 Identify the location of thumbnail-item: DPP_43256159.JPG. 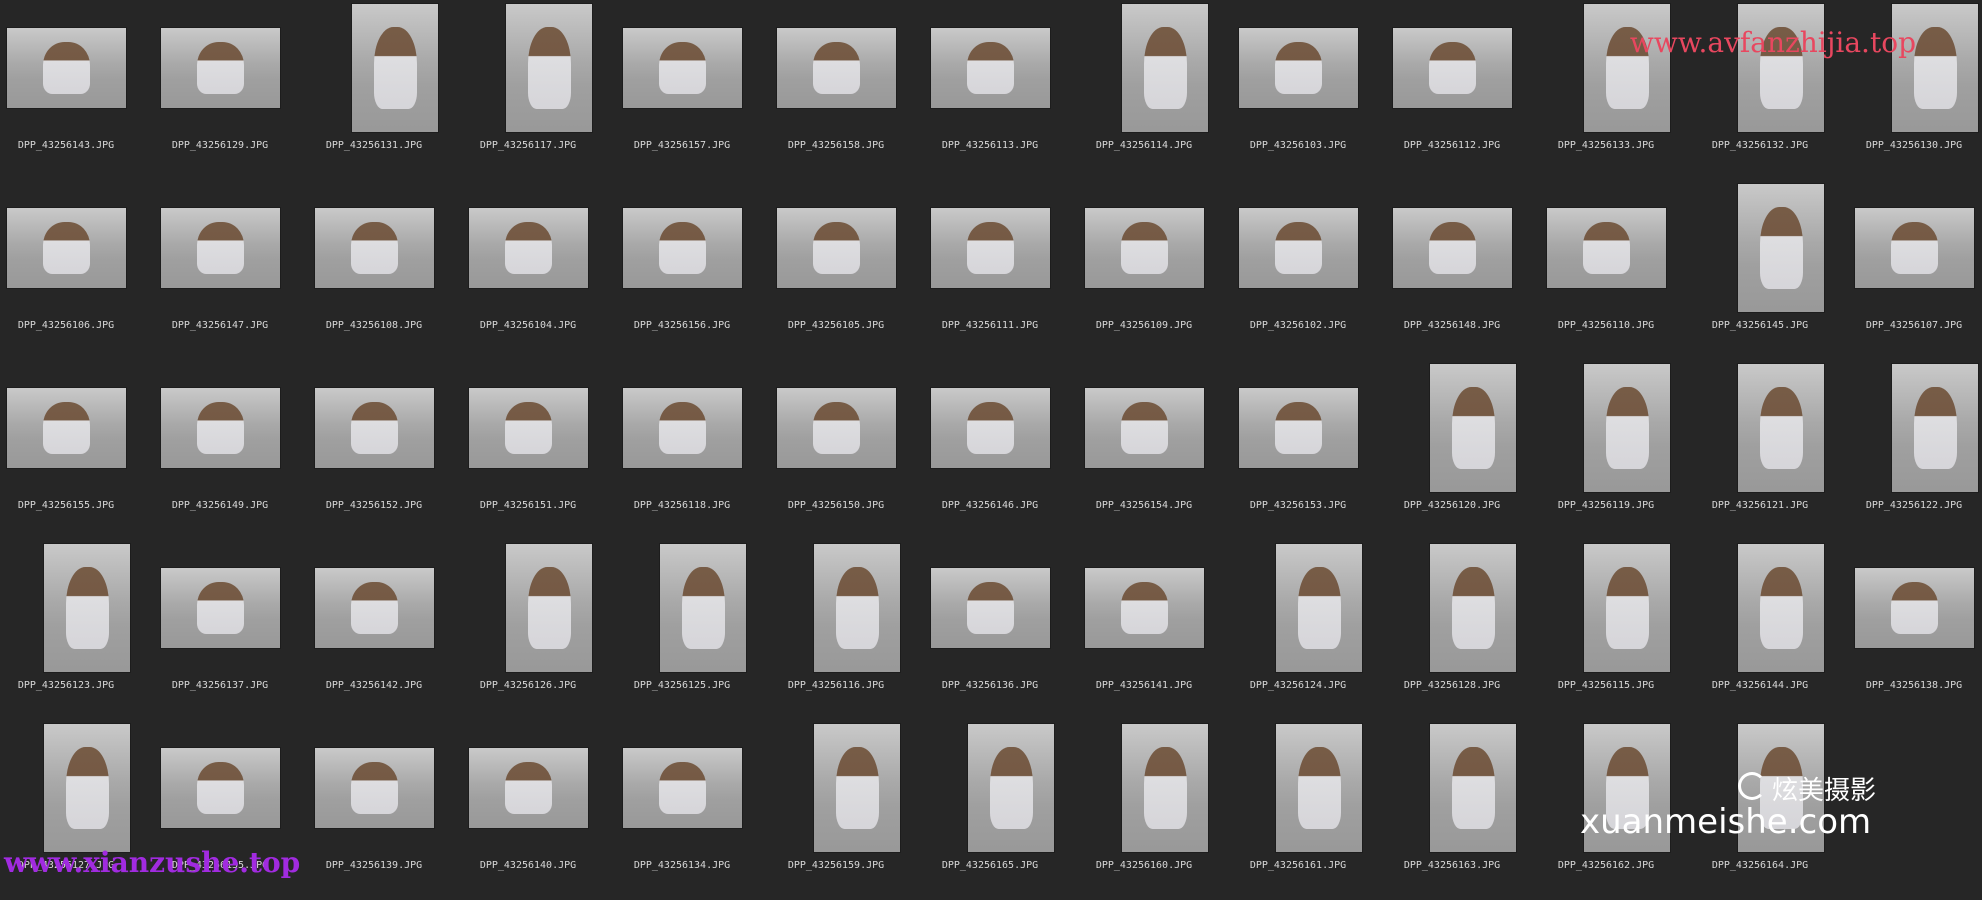
(852, 810).